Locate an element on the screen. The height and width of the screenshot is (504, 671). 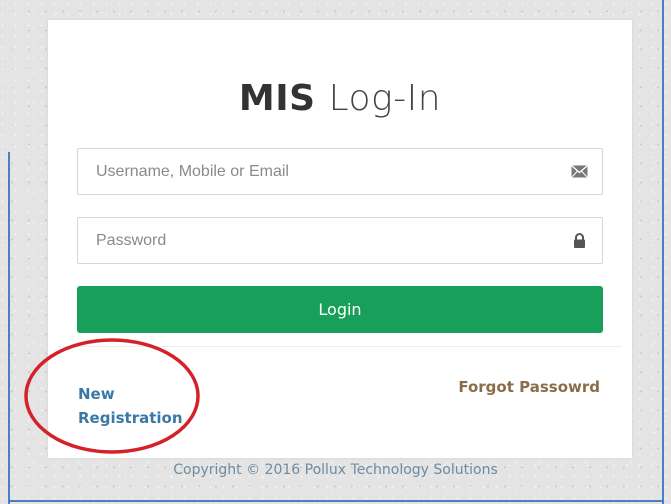
frame-gap is located at coordinates (9, 76).